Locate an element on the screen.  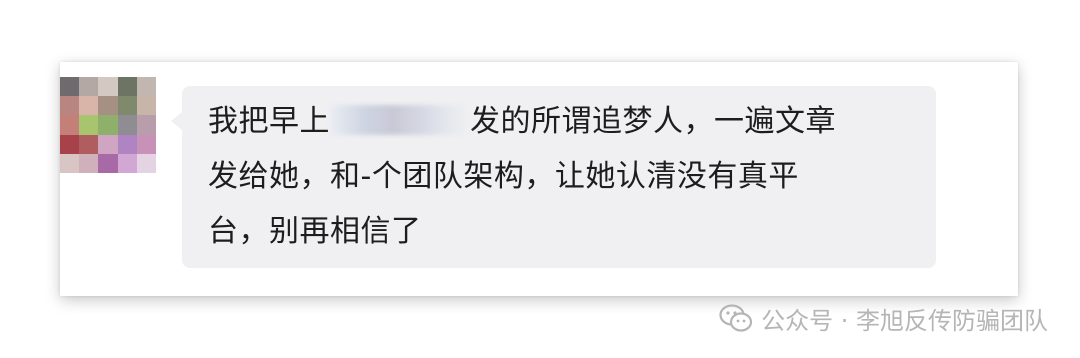
watermark: 公众号 · 李旭反传防骗团队 is located at coordinates (883, 318).